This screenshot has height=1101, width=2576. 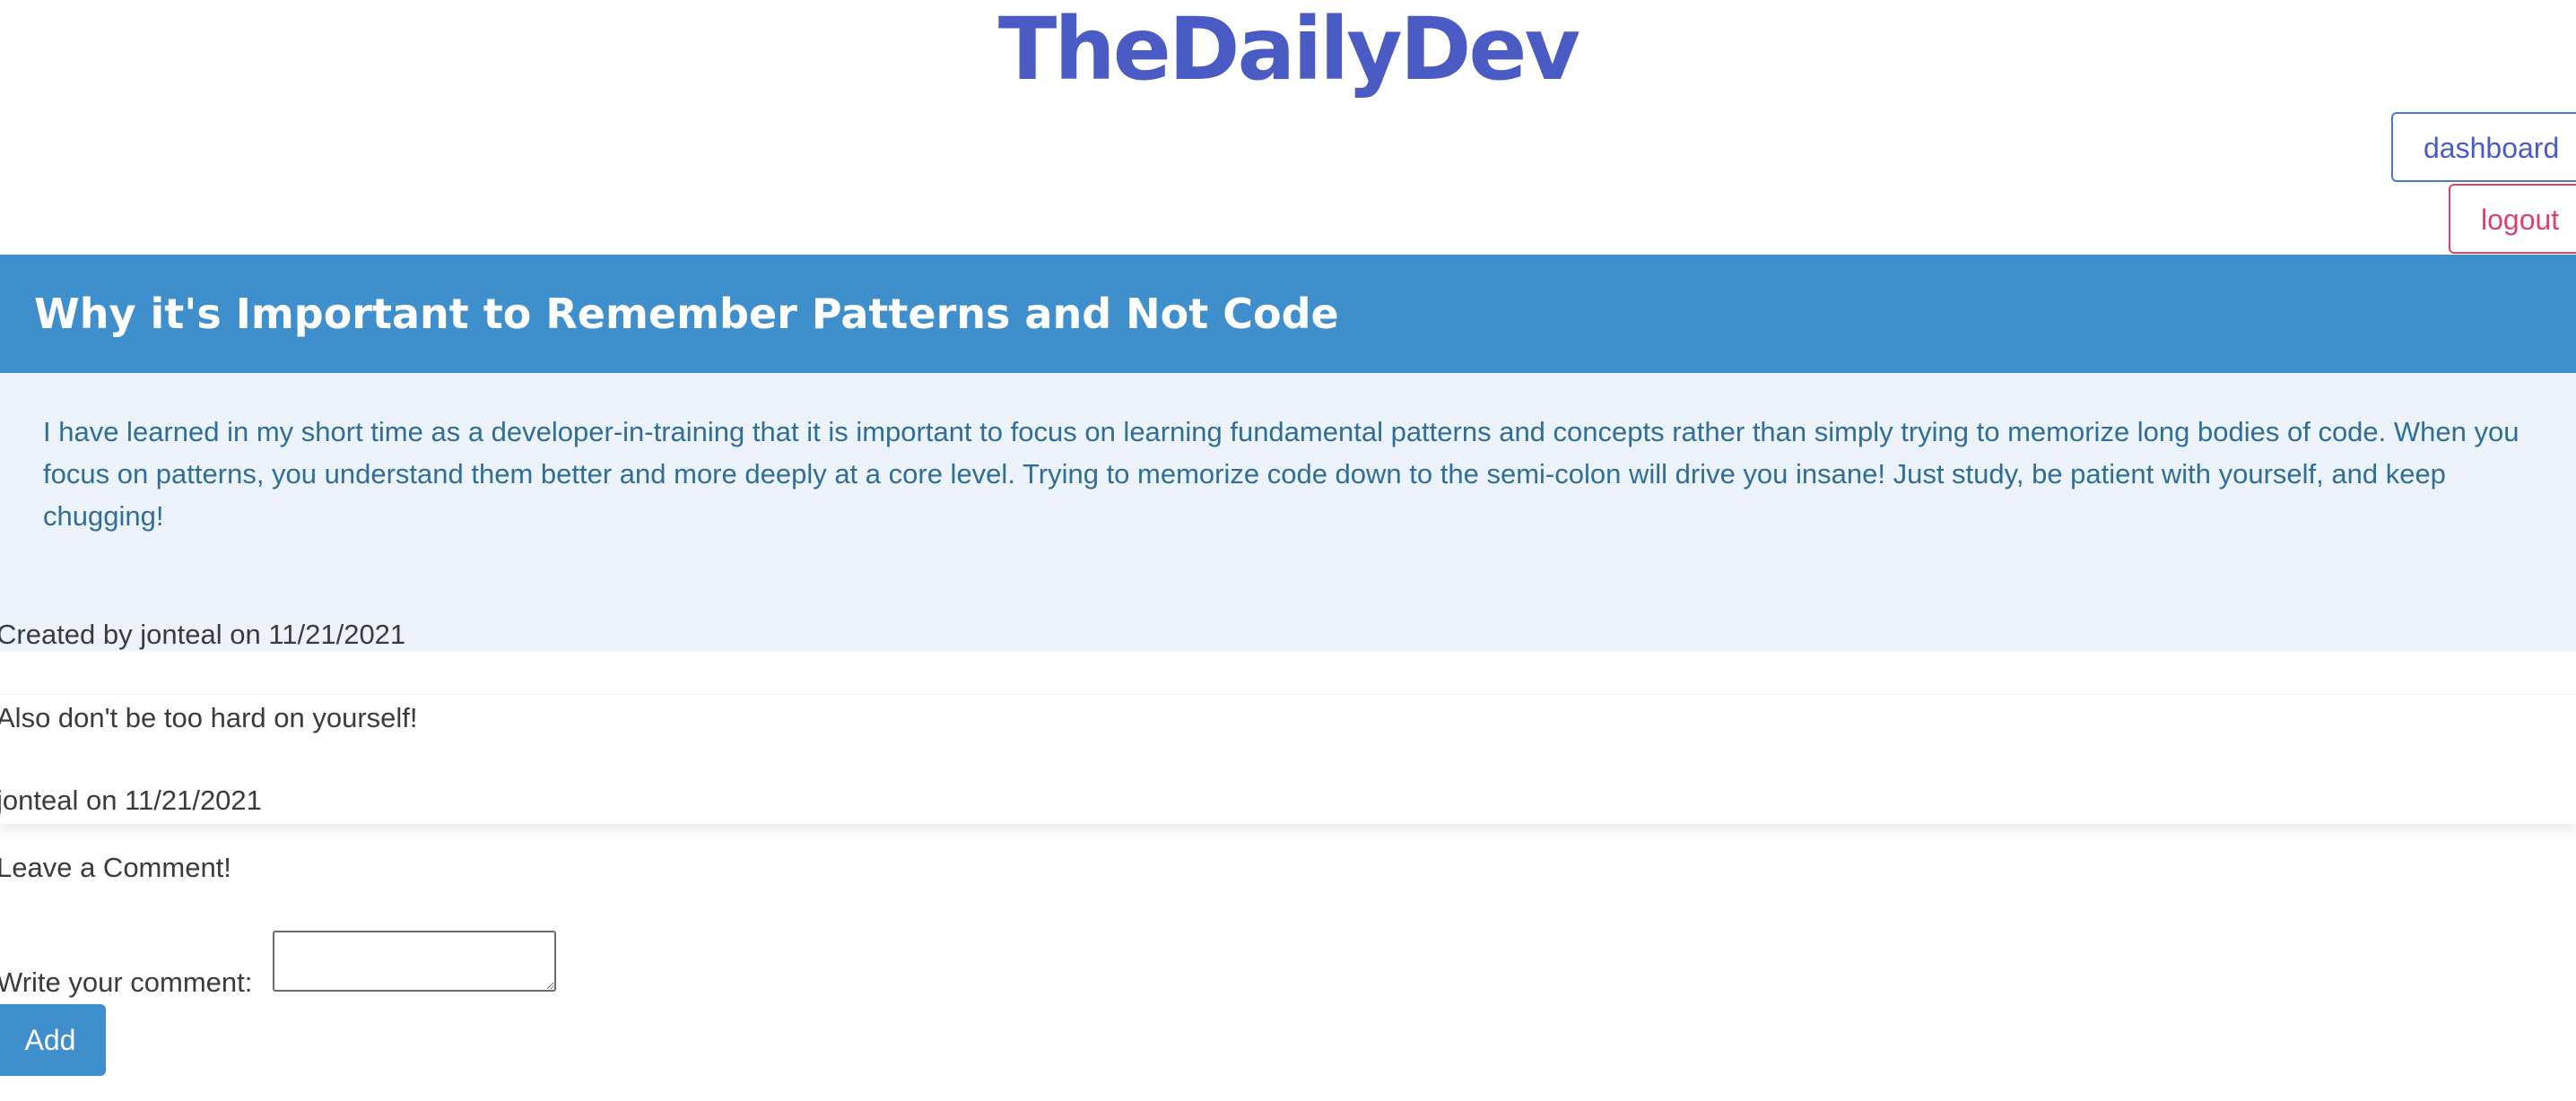 I want to click on leave-comment-heading: Leave a Comment!, so click(x=115, y=867).